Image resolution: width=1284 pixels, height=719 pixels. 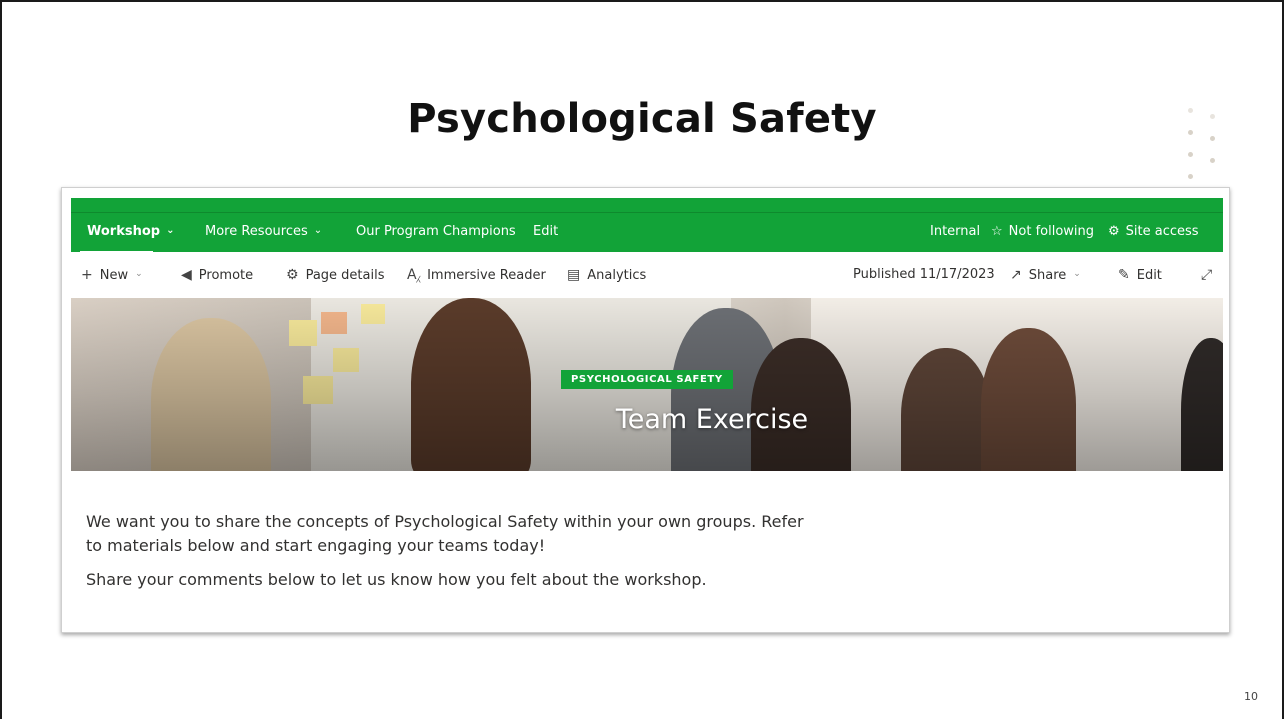 I want to click on nav-item-program-champions: Our Program Champions, so click(x=436, y=231).